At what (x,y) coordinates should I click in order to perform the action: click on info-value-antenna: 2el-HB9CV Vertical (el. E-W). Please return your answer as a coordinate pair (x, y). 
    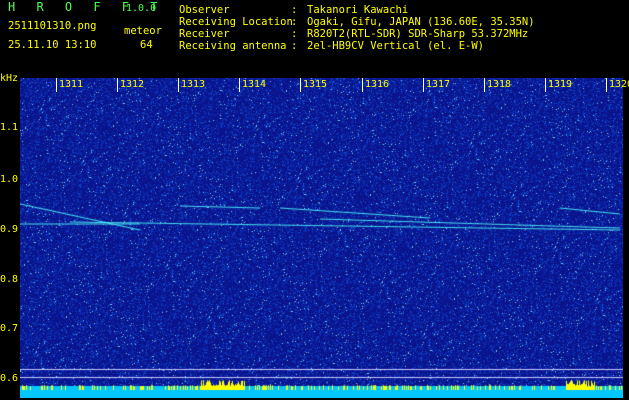
    Looking at the image, I should click on (396, 46).